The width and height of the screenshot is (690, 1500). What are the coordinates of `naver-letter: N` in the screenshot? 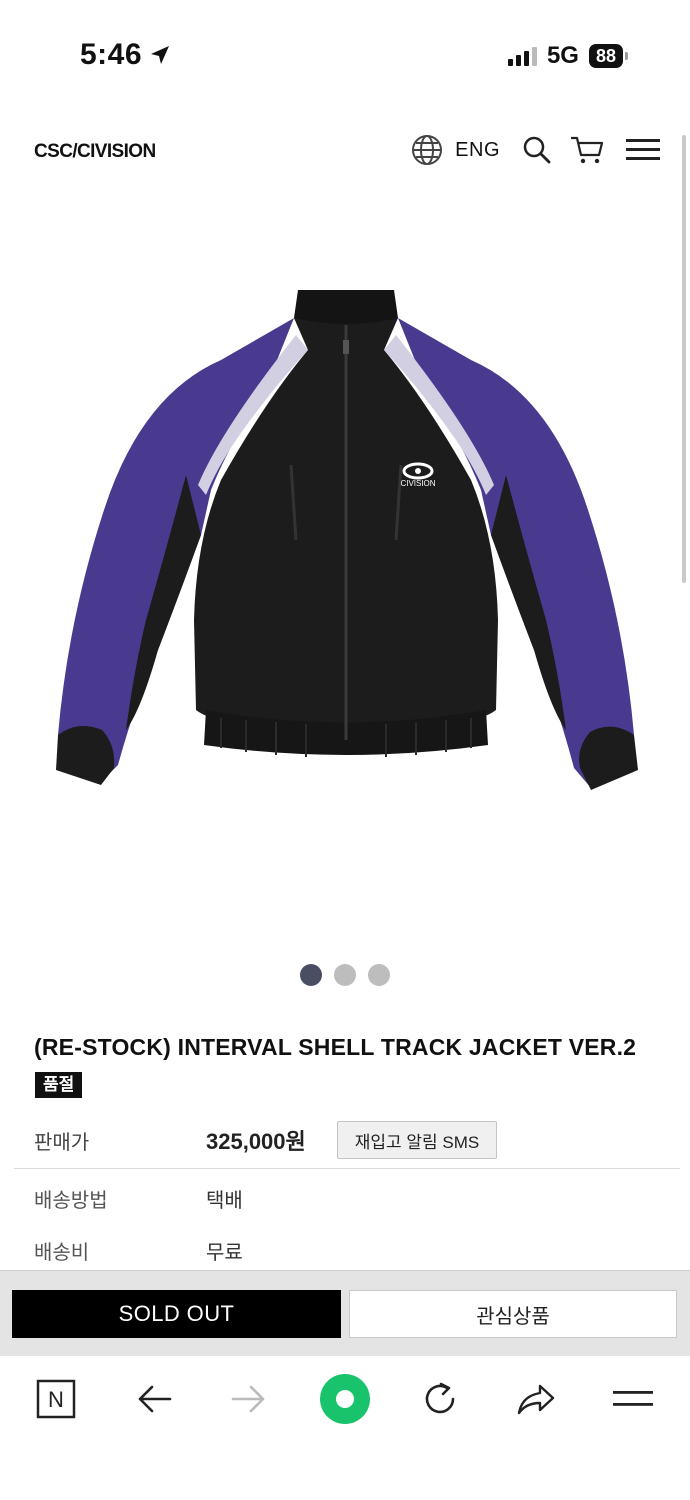 It's located at (56, 1399).